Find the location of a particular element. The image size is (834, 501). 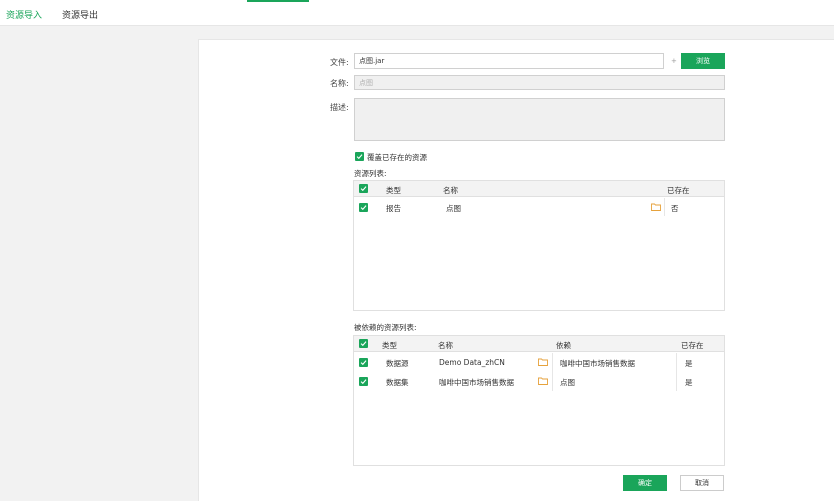

tab-resource-import: 资源导入 is located at coordinates (24, 14).